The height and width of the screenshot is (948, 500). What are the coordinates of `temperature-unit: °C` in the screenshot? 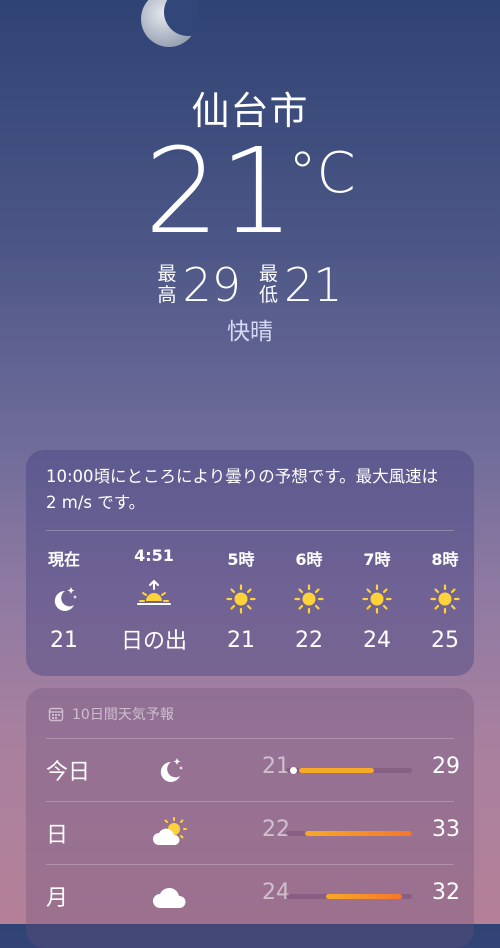 It's located at (322, 173).